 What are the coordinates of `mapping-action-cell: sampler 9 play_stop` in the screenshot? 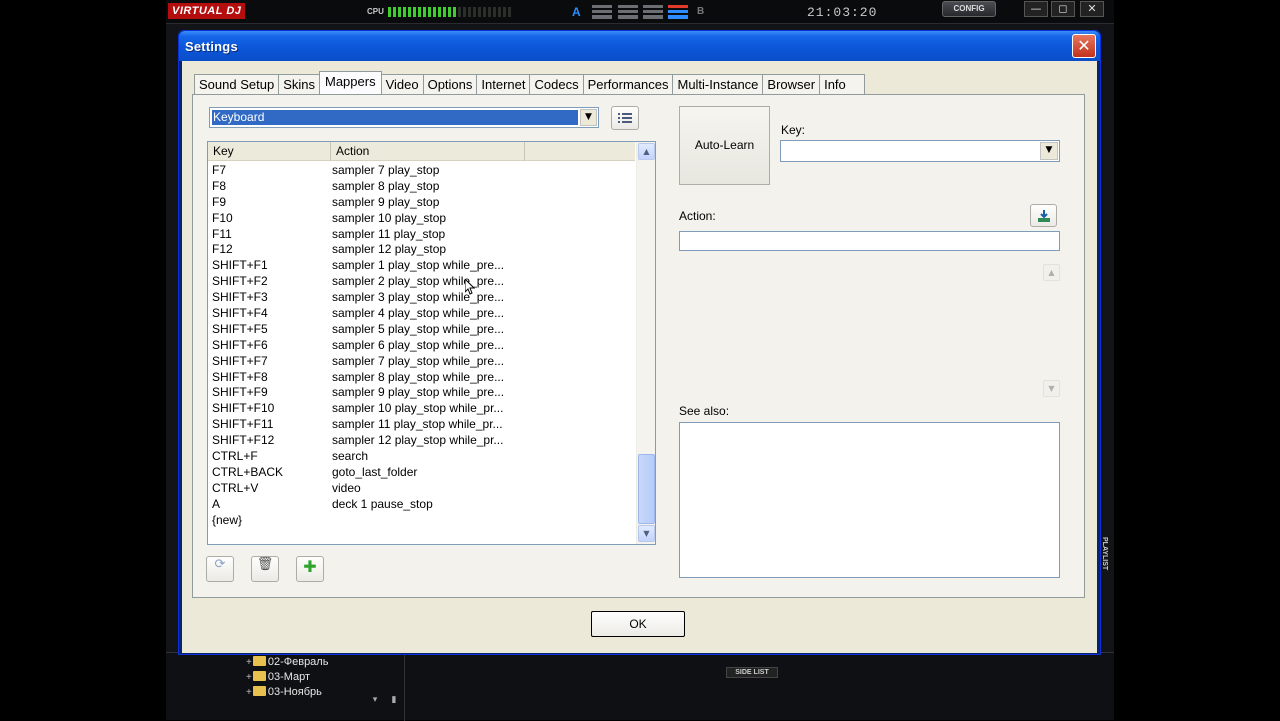 It's located at (386, 201).